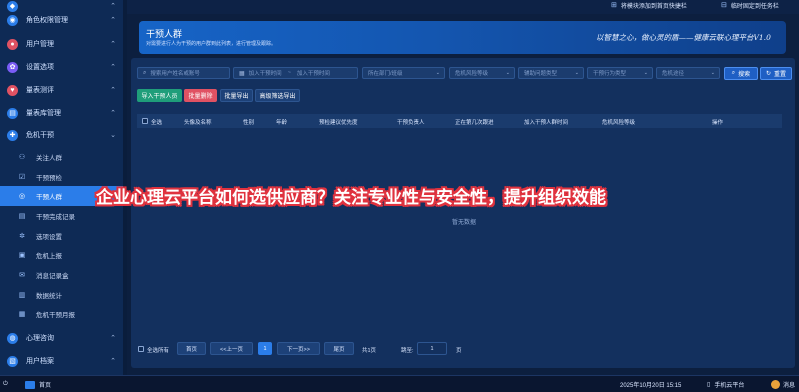  I want to click on crisis-channel-placeholder: 危机途径, so click(673, 74).